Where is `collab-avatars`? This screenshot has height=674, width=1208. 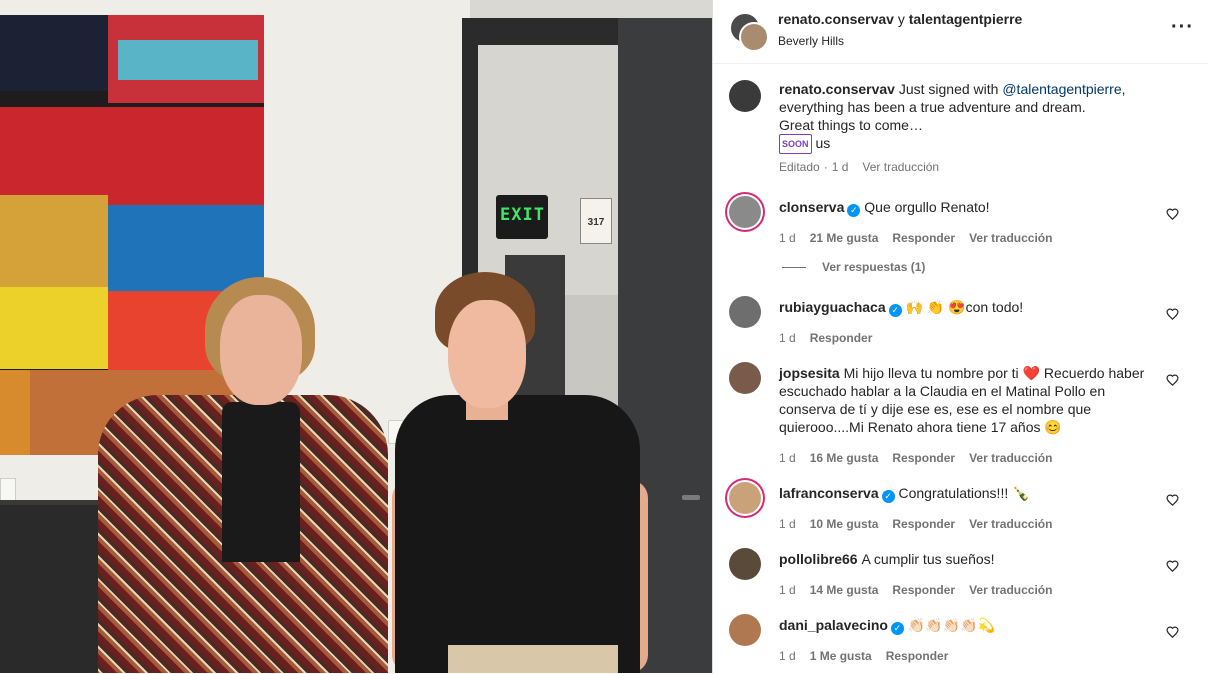 collab-avatars is located at coordinates (749, 32).